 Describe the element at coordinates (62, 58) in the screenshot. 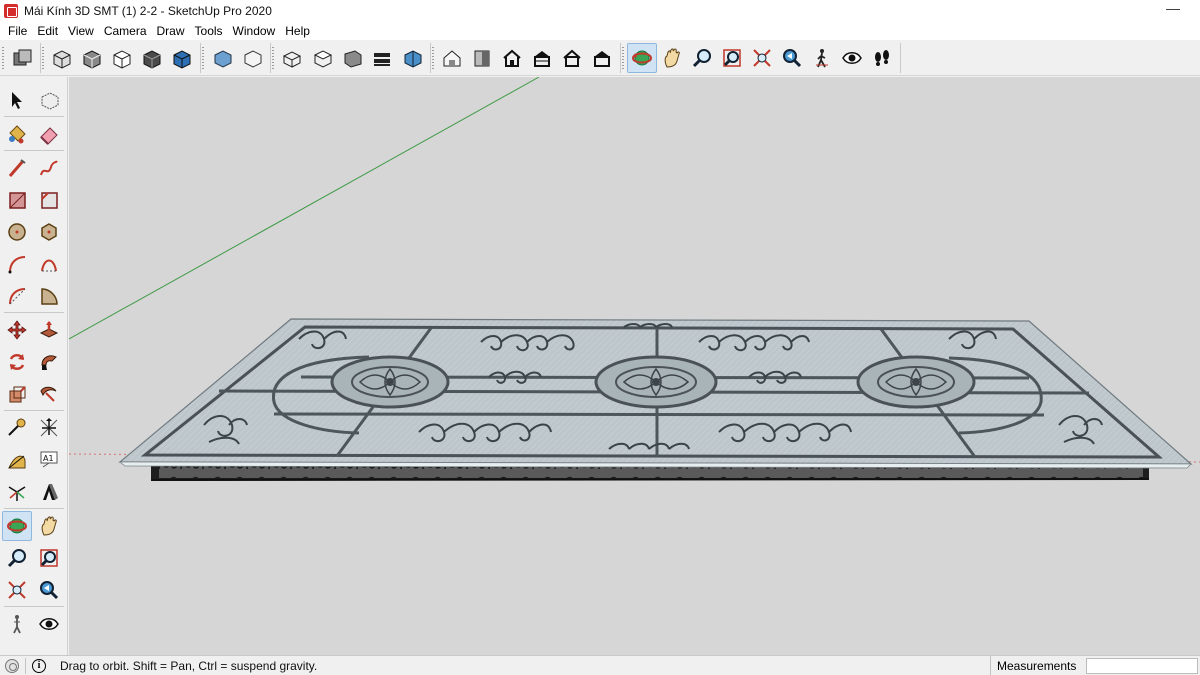

I see `xray-button` at that location.